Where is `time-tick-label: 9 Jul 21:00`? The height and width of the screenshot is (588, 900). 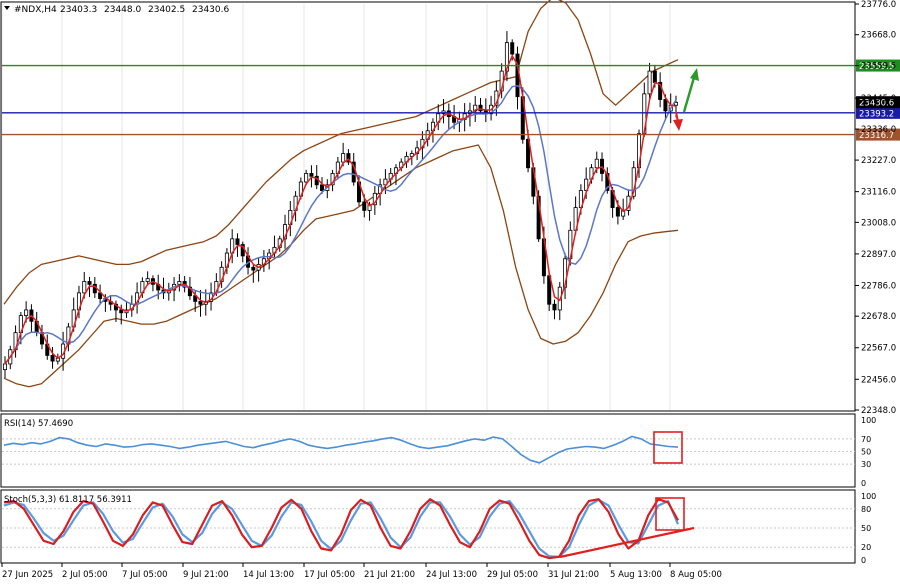
time-tick-label: 9 Jul 21:00 is located at coordinates (206, 575).